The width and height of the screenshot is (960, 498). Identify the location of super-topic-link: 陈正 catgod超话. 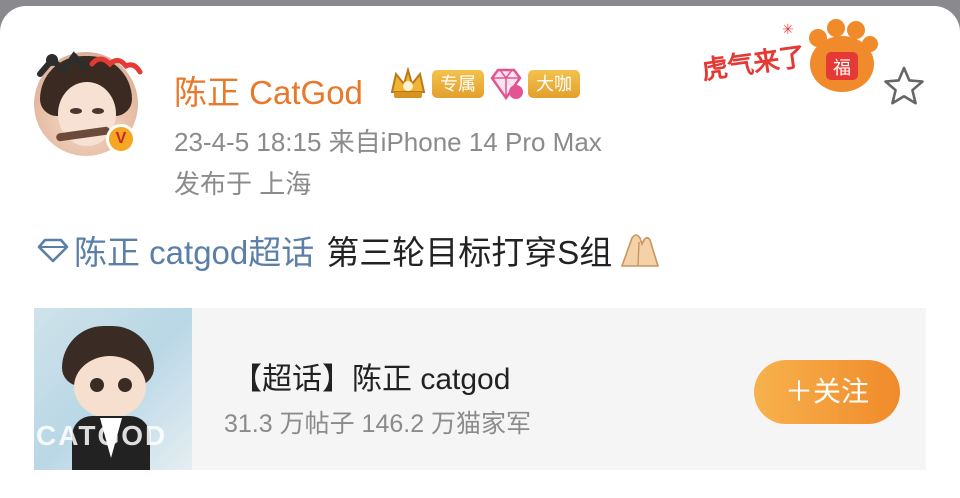
(175, 250).